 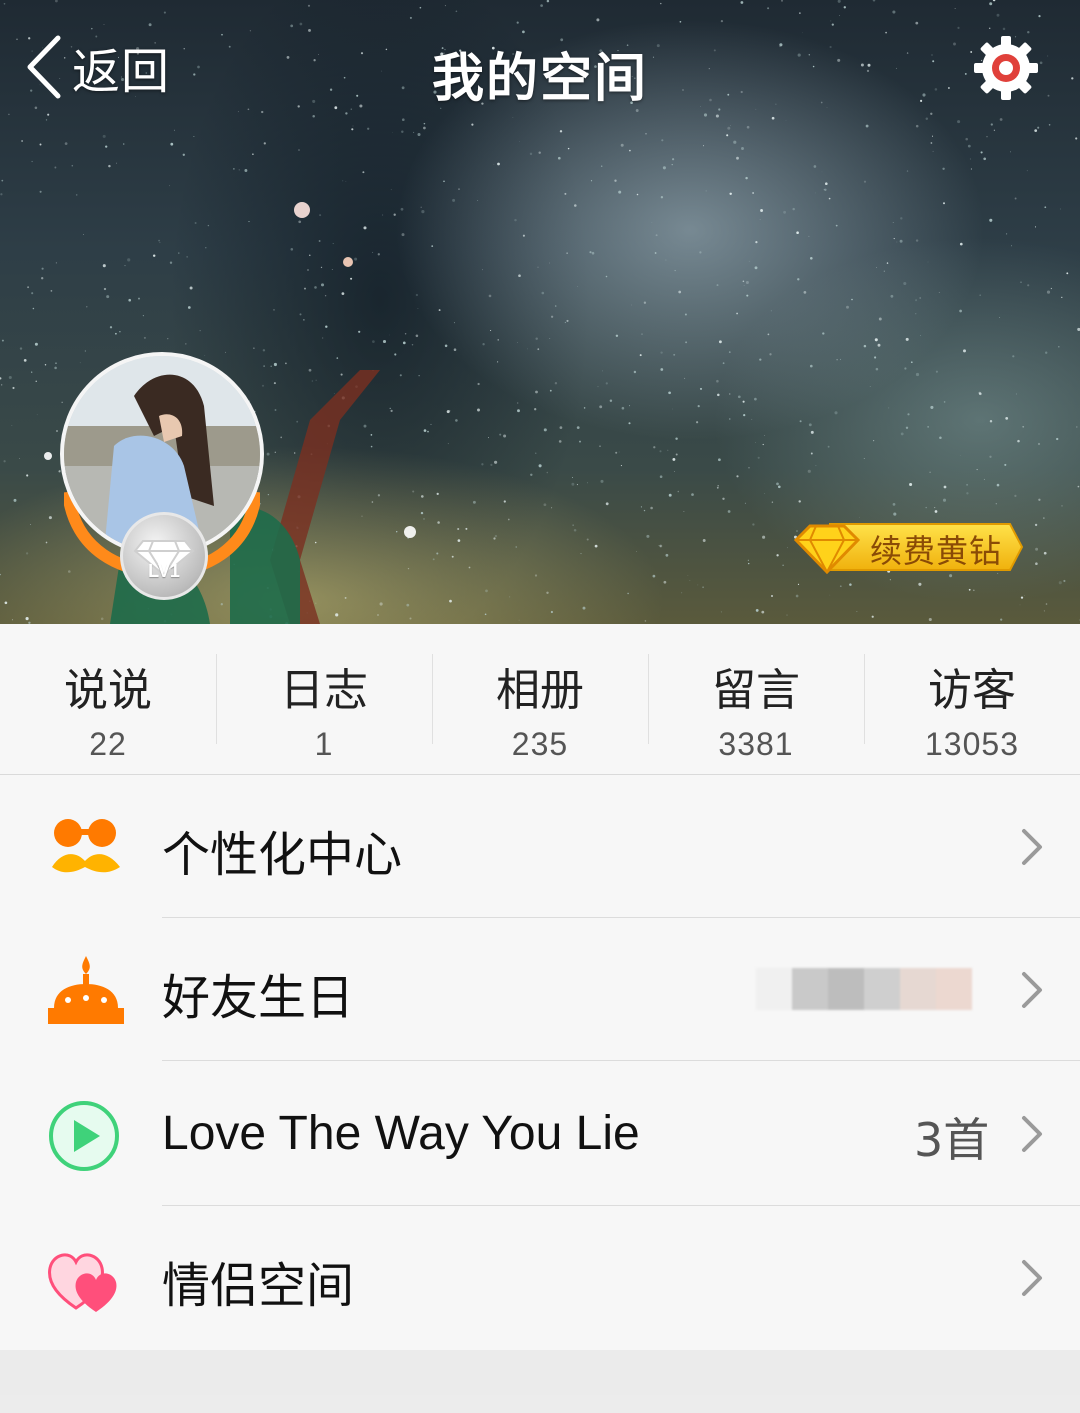 What do you see at coordinates (282, 855) in the screenshot?
I see `menu-label: 个性化中心` at bounding box center [282, 855].